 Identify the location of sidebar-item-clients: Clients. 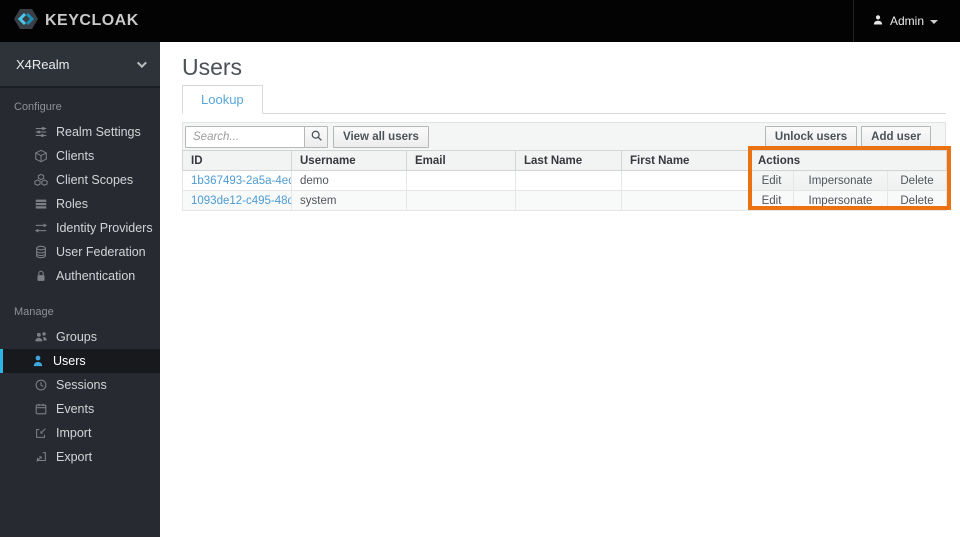
(80, 156).